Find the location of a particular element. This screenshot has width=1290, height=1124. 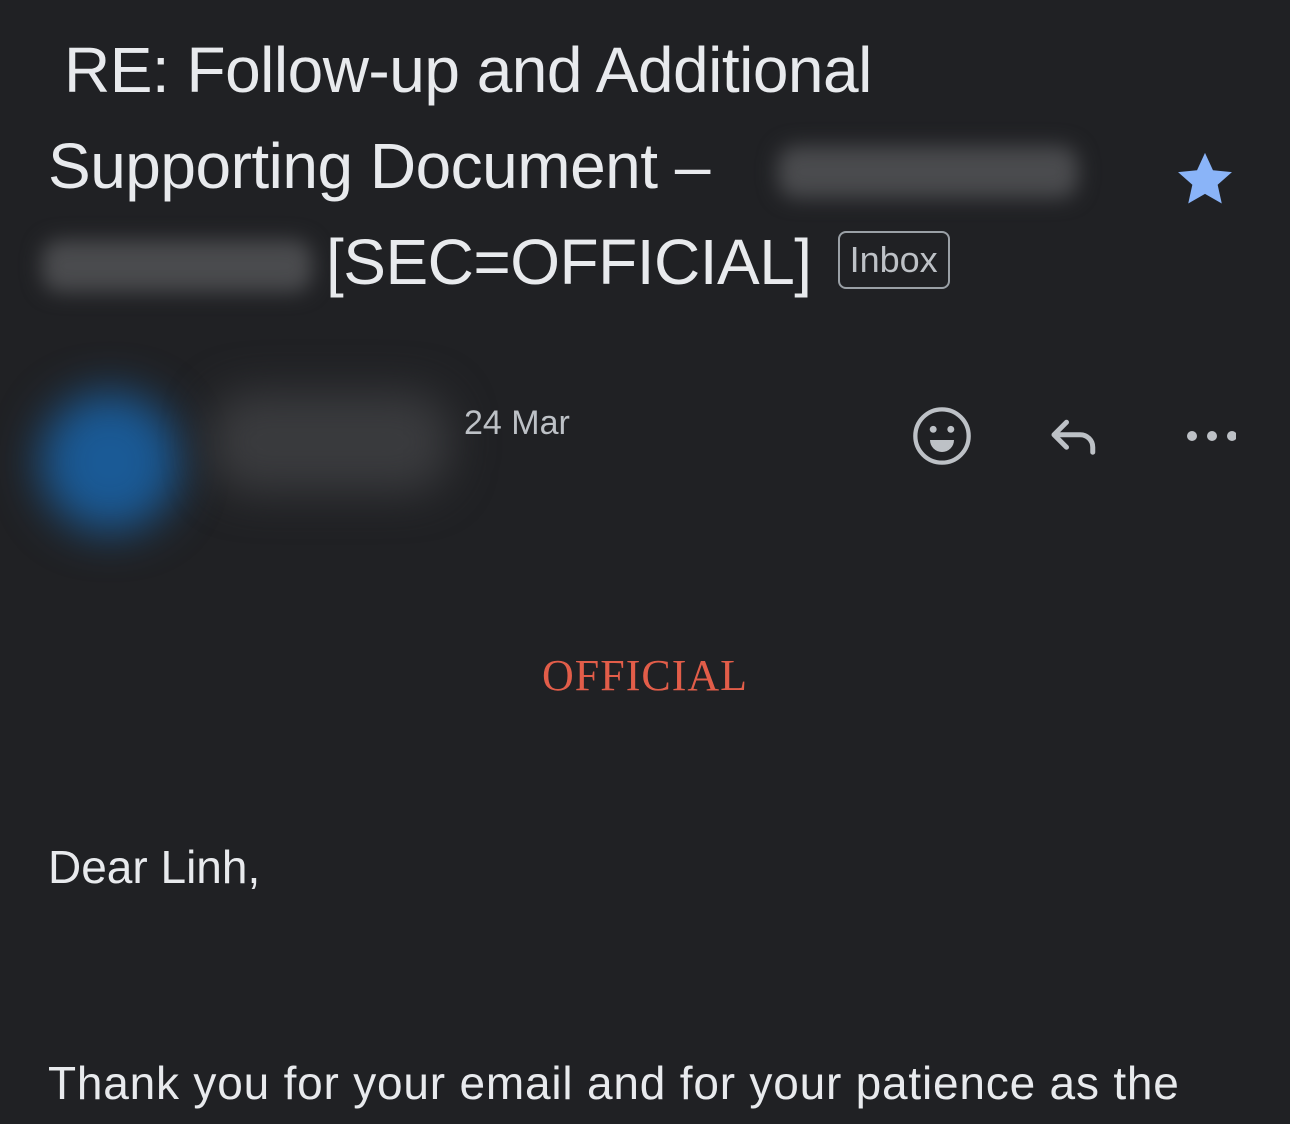

sender-avatar is located at coordinates (110, 462).